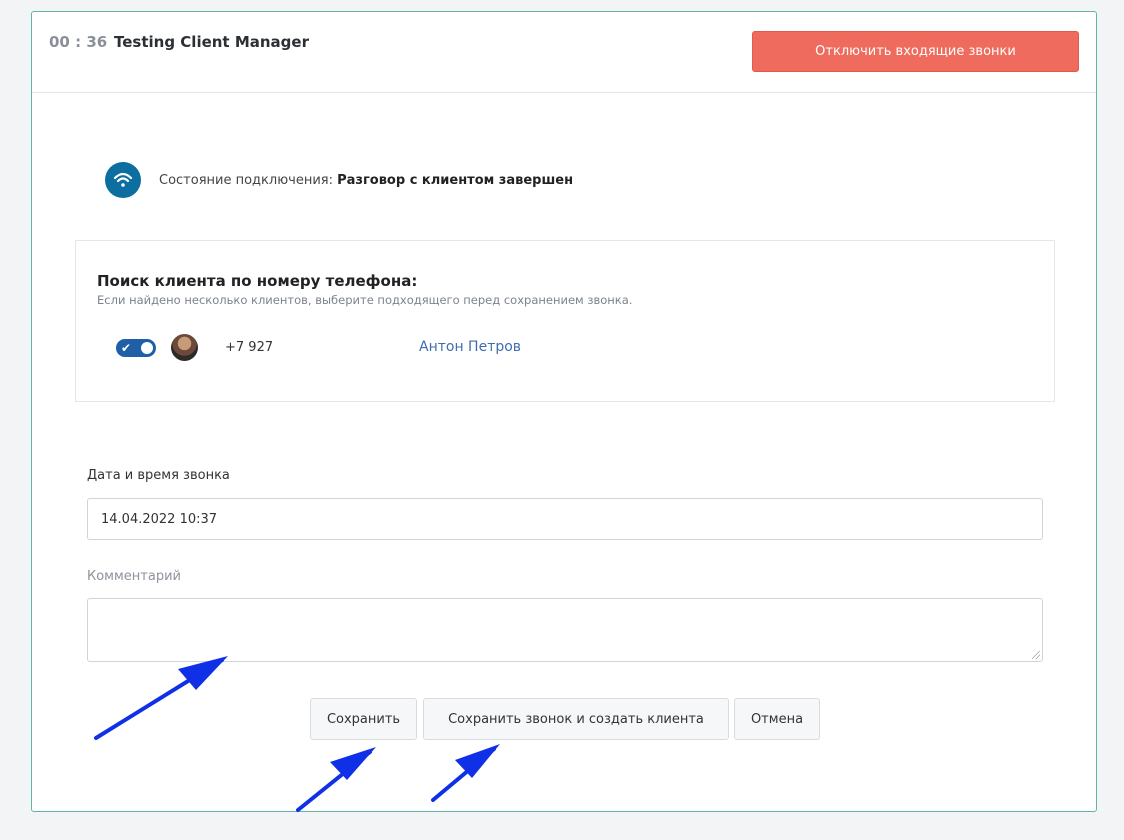 The height and width of the screenshot is (840, 1124). I want to click on save-and-create-client-button: Сохранить звонок и создать клиента, so click(576, 719).